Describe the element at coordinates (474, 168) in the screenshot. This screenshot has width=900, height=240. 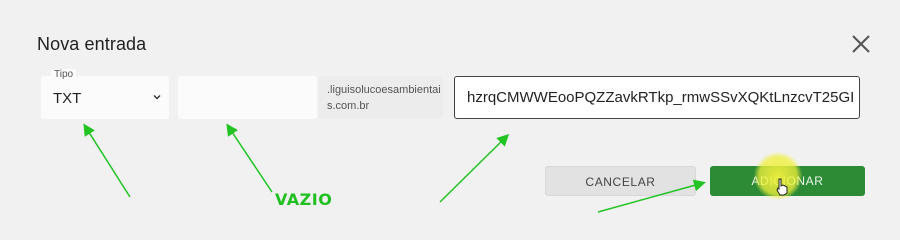
I see `arrow-to-value` at that location.